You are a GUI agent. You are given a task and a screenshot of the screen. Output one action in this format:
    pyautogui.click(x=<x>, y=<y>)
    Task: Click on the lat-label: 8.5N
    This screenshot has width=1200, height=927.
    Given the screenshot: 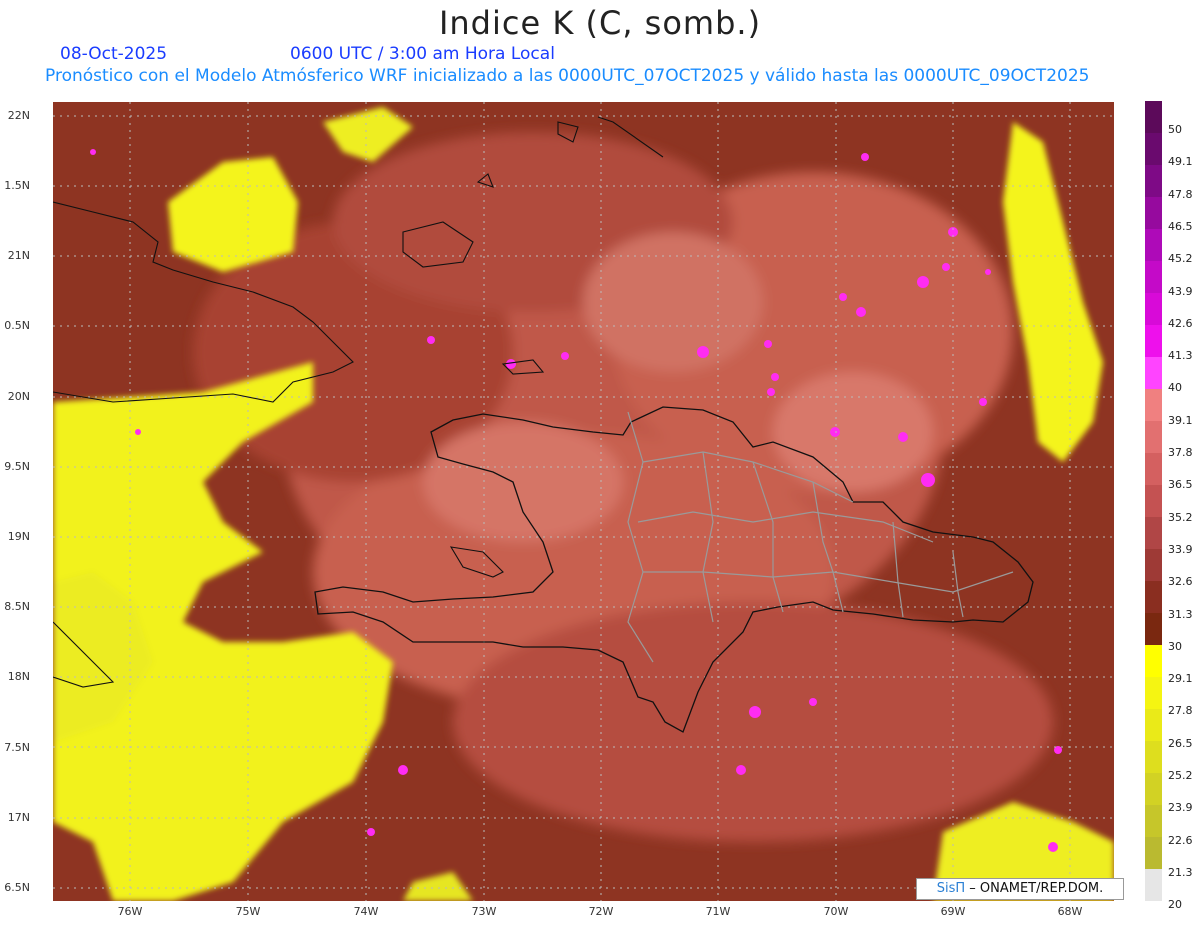 What is the action you would take?
    pyautogui.click(x=17, y=606)
    